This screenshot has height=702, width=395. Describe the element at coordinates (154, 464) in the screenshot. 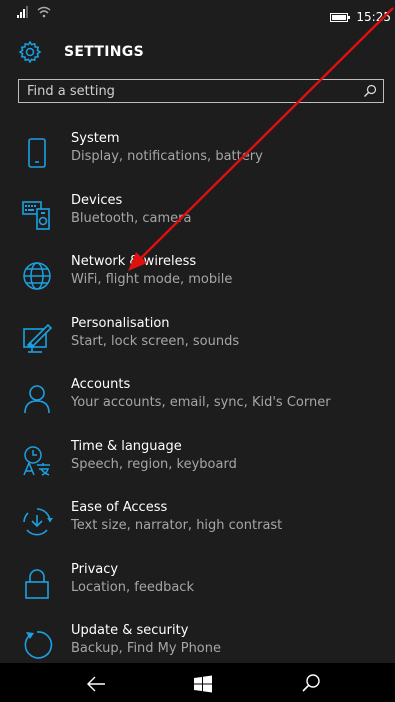

I see `settings-item-description: Speech, region, keyboard` at that location.